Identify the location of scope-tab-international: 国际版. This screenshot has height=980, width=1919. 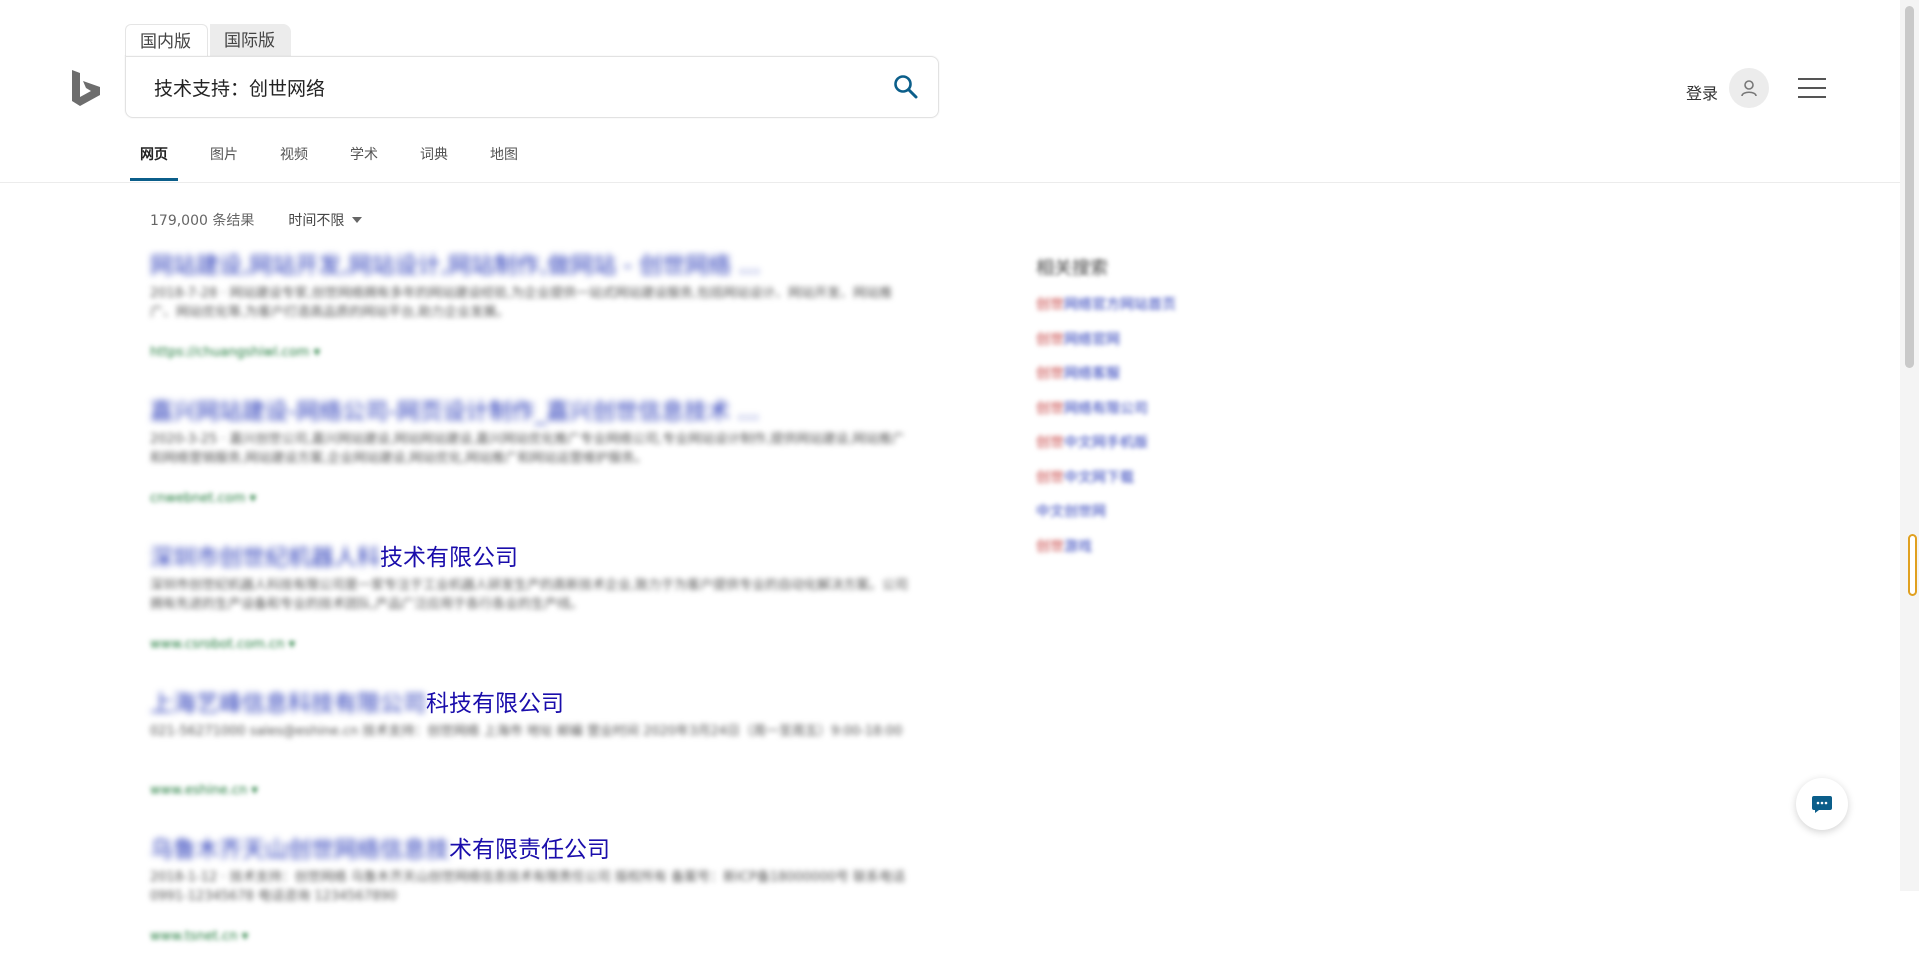
(250, 41).